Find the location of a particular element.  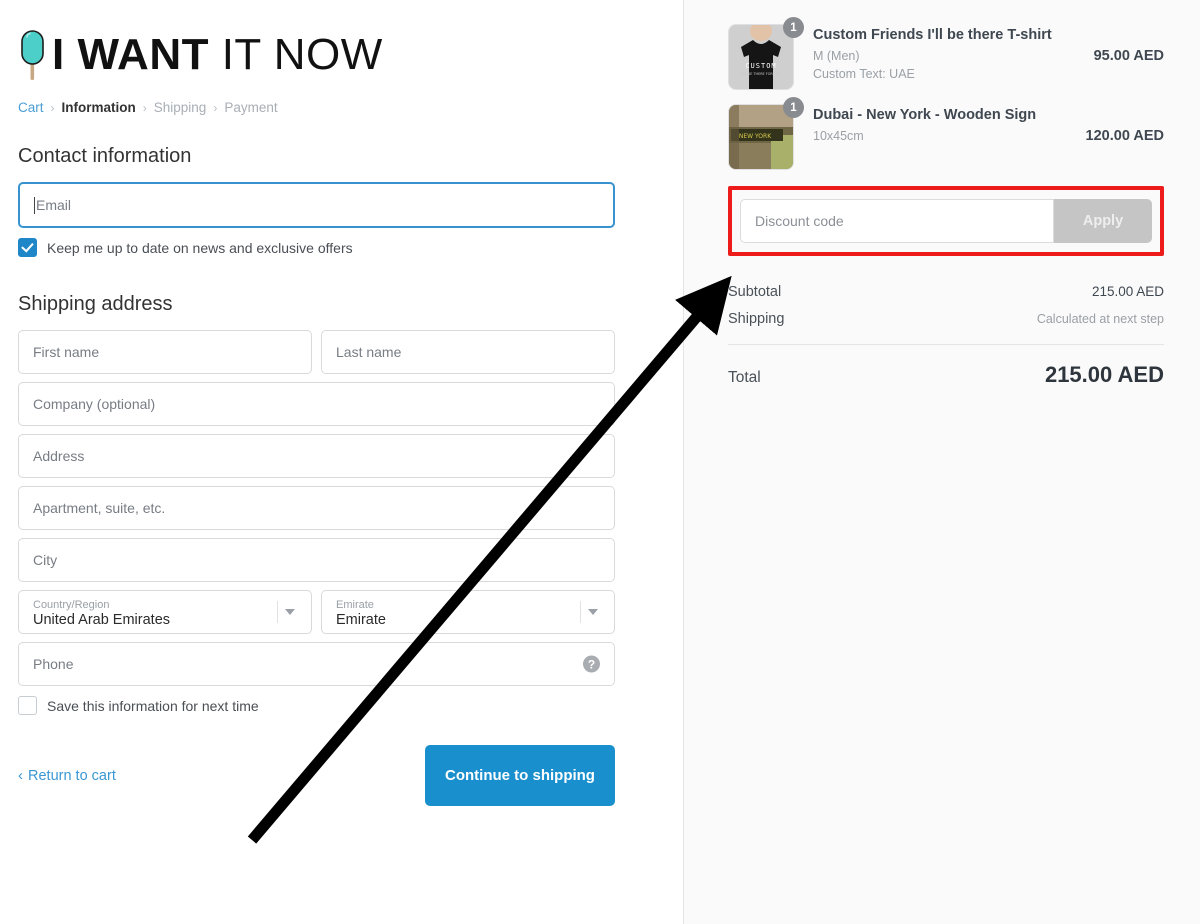

product-thumbnail-wrap: CUSTOM I'LL BE THERE FOR YOU 1 is located at coordinates (766, 53).